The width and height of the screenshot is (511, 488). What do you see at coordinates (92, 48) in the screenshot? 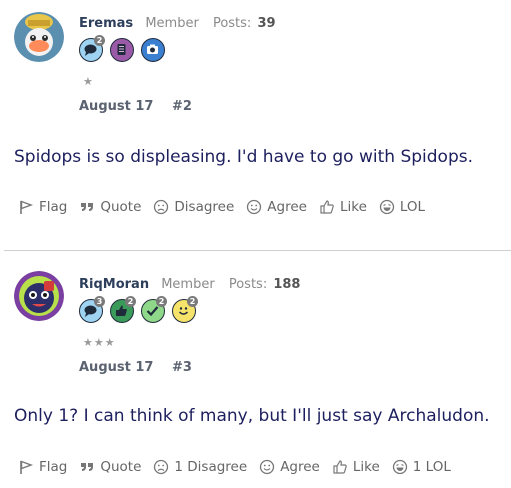
I see `chat-bubble-icon: 2` at bounding box center [92, 48].